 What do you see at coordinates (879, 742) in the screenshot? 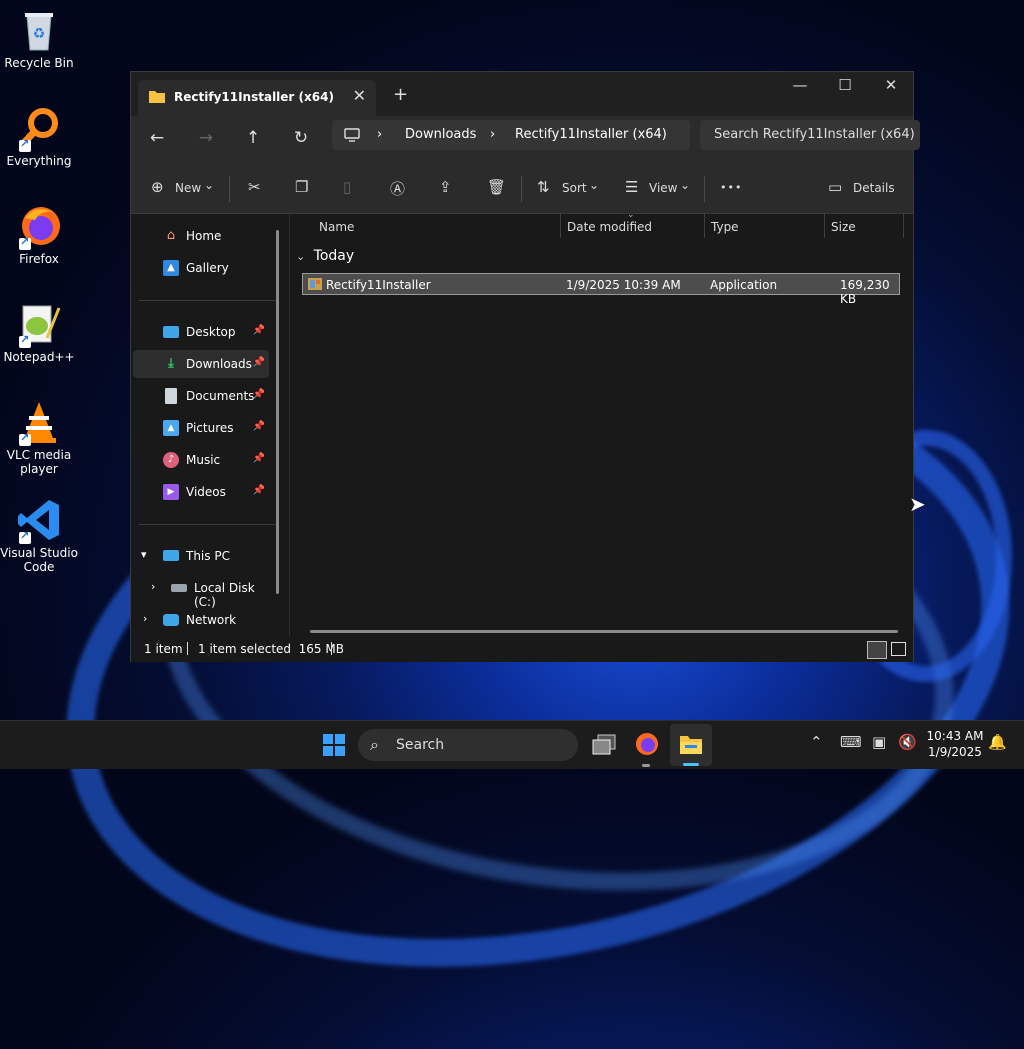
I see `network-status-icon: ▣` at bounding box center [879, 742].